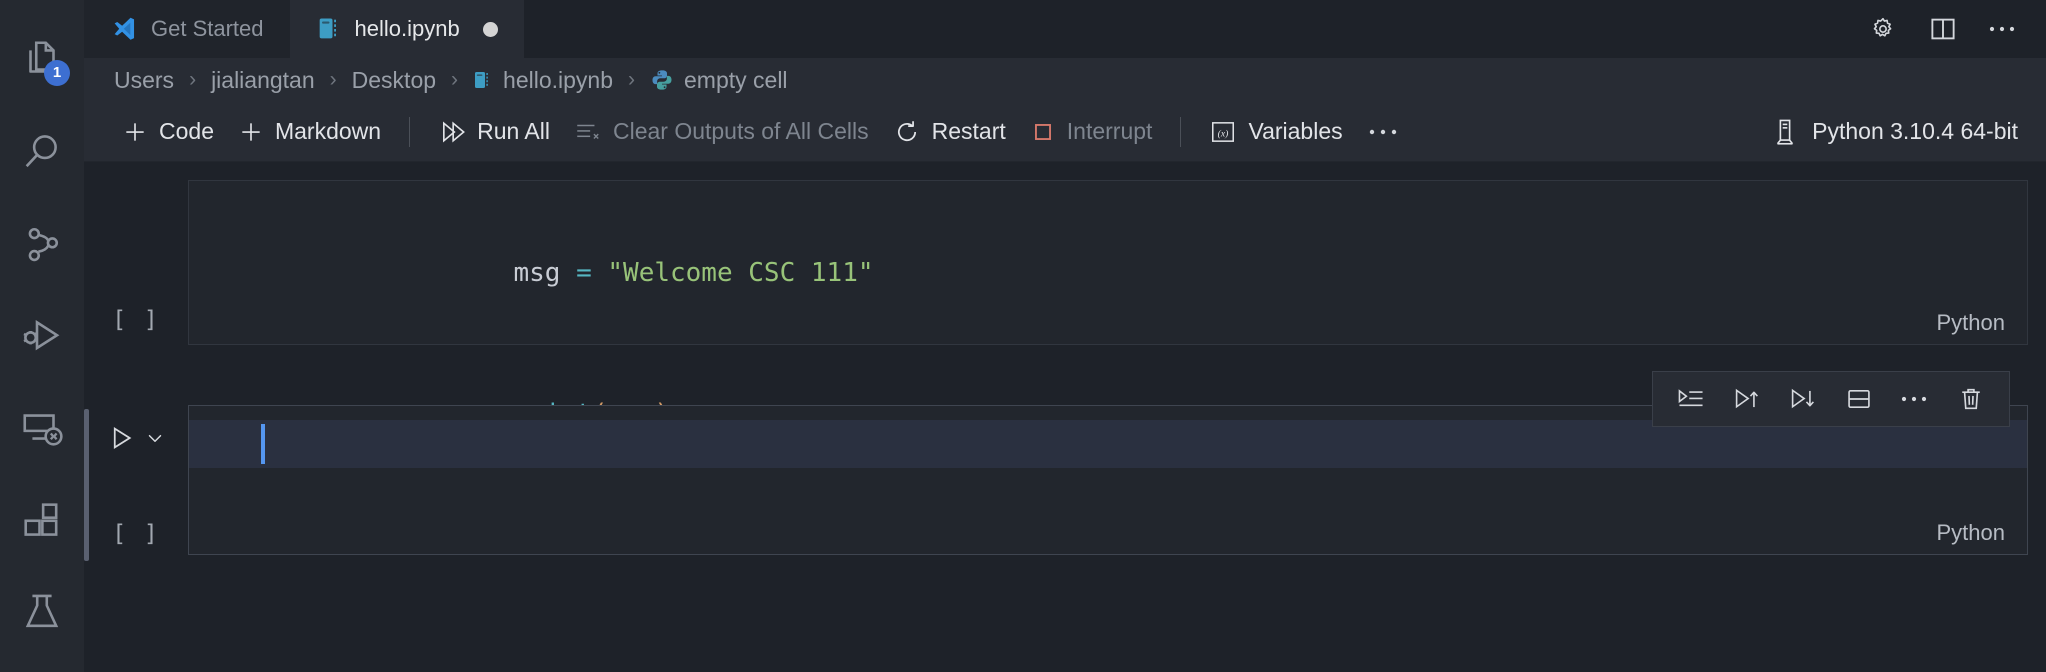 Image resolution: width=2046 pixels, height=672 pixels. What do you see at coordinates (1971, 399) in the screenshot?
I see `trash-icon` at bounding box center [1971, 399].